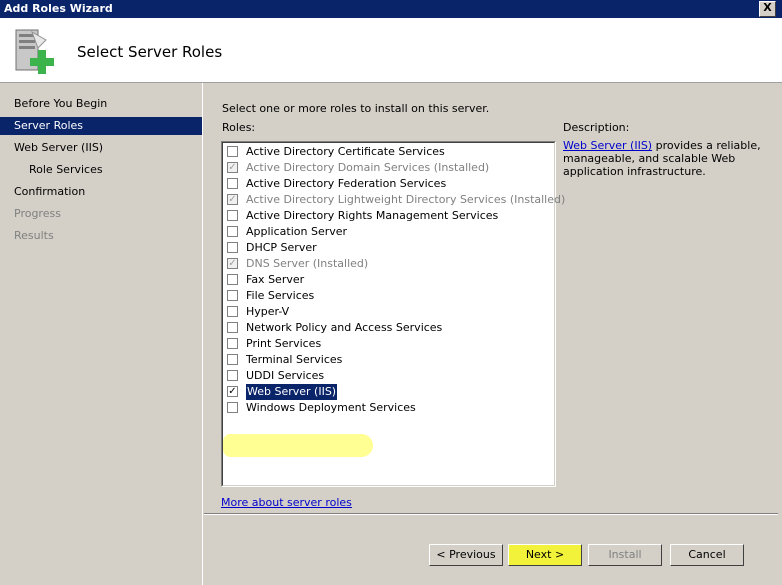 The image size is (782, 585). Describe the element at coordinates (391, 50) in the screenshot. I see `wizard-header: Select Server Roles` at that location.